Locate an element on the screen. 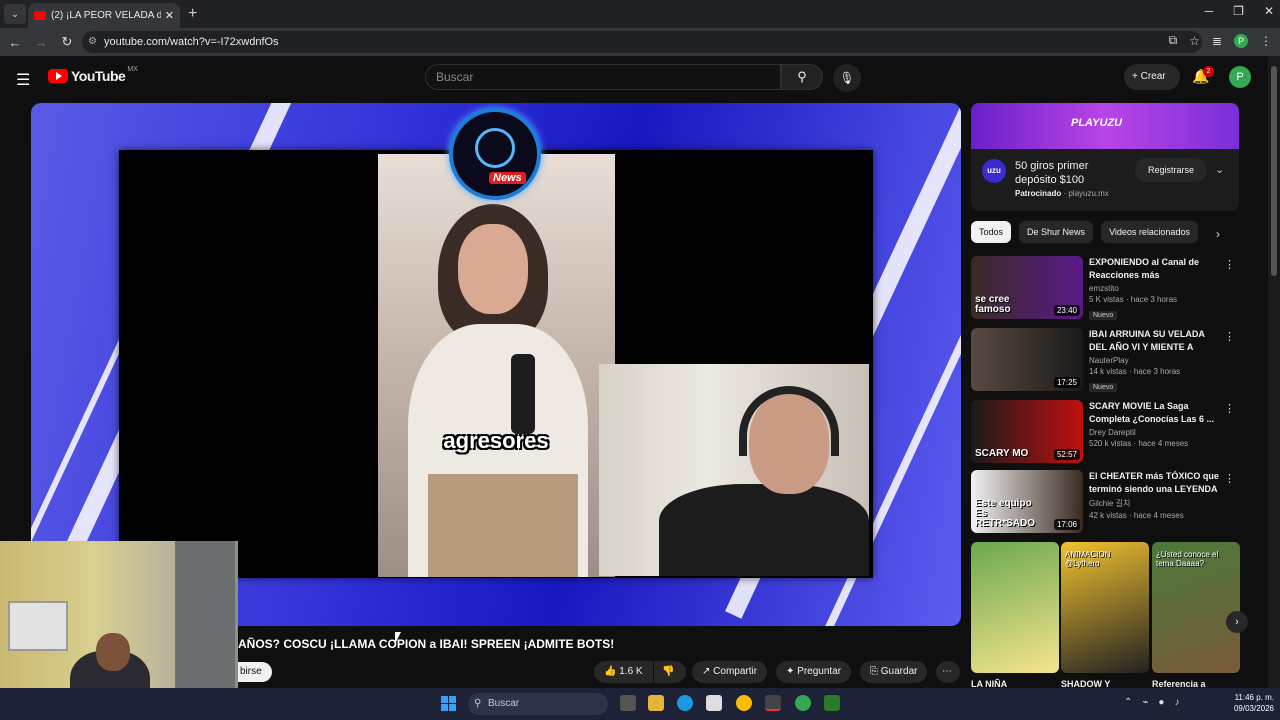  browser-menu-icon: ⋮ is located at coordinates (1266, 41).